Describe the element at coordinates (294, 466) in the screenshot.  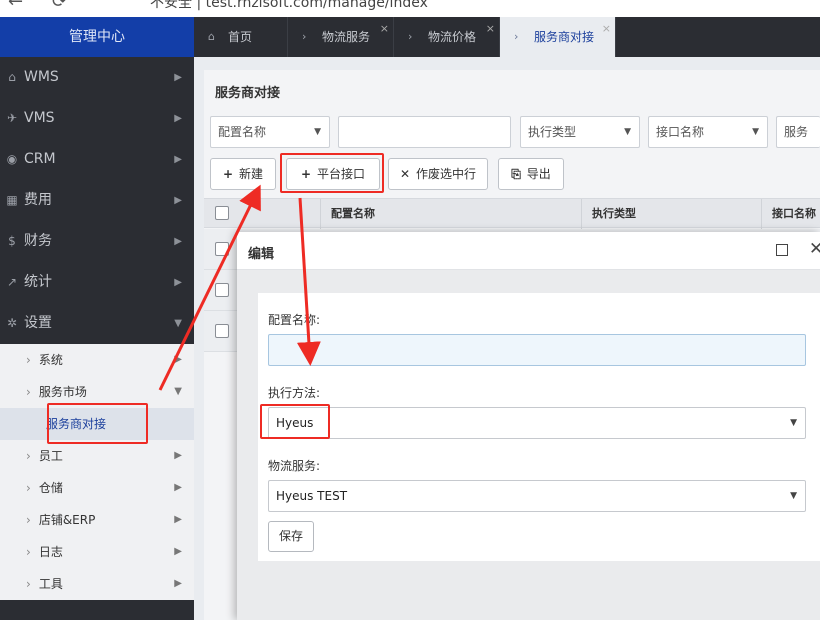
I see `logistics-service-label: 物流服务:` at that location.